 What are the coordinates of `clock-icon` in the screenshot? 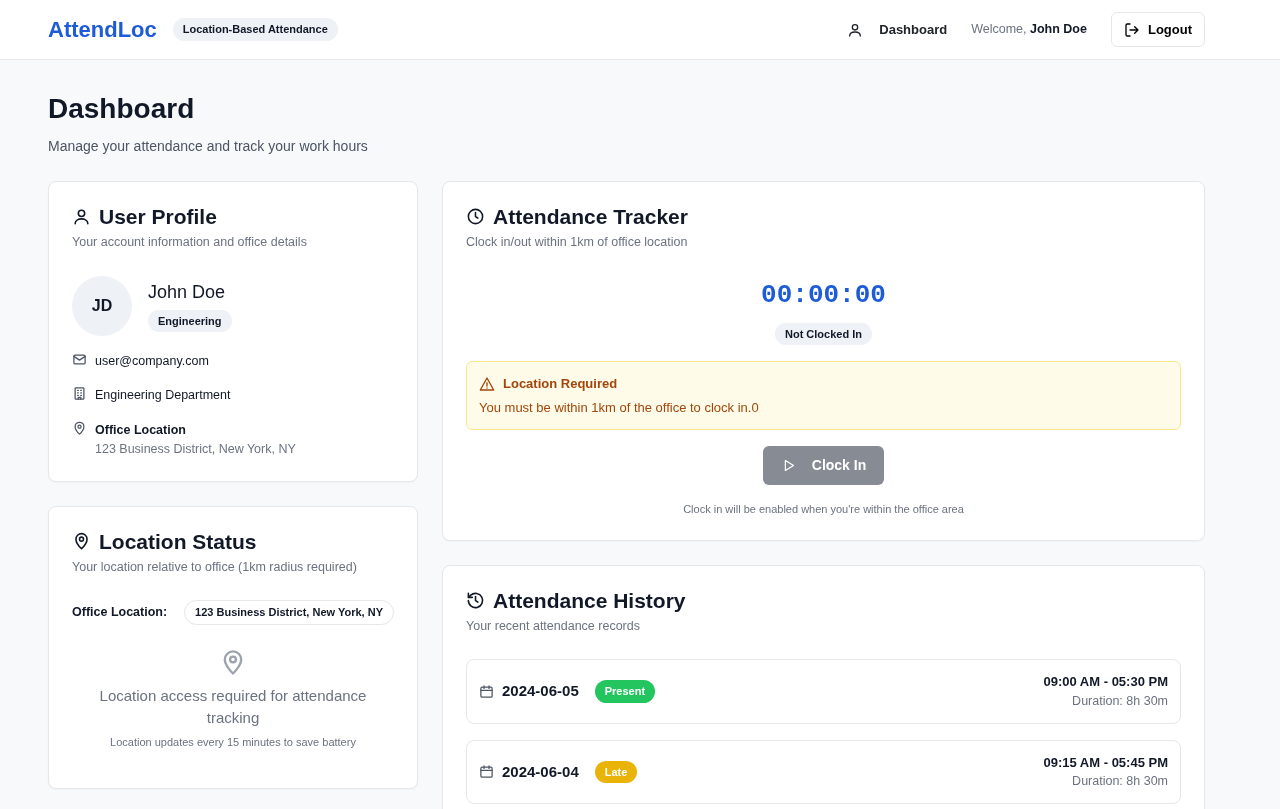 It's located at (475, 216).